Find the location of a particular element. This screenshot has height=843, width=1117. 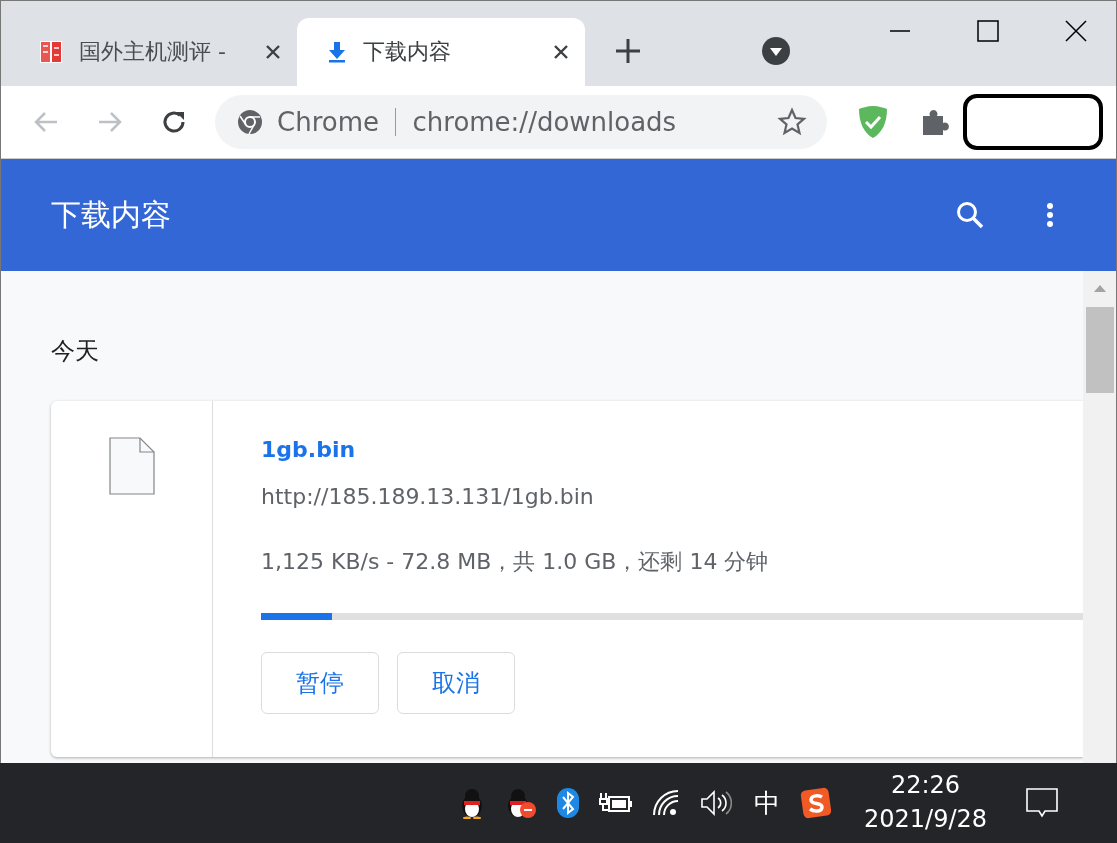

clock-date: 2021/9/28 is located at coordinates (926, 819).